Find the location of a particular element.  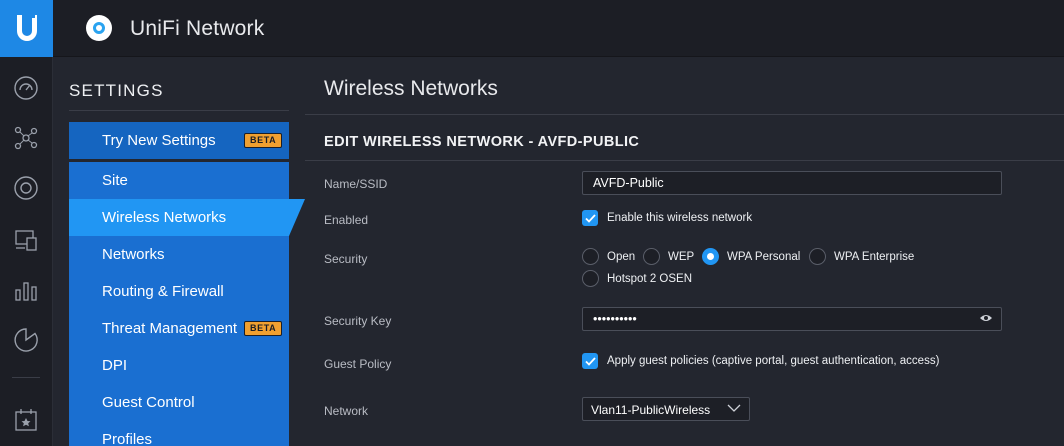

enabled-checkbox-label: Enable this wireless network is located at coordinates (680, 218).